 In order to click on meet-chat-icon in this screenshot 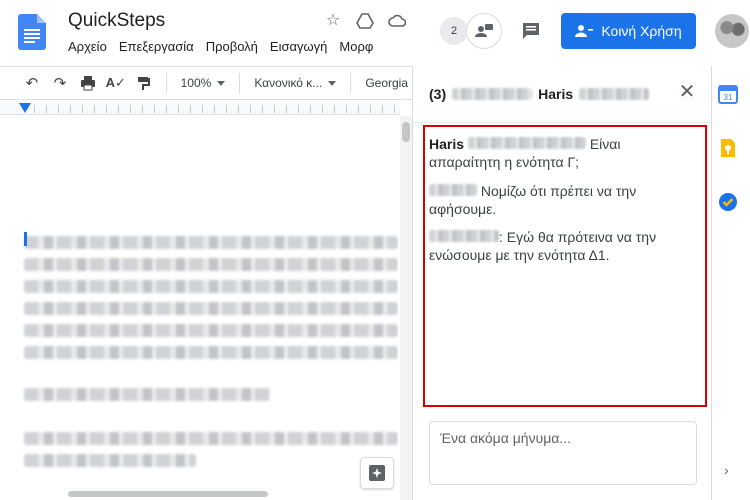, I will do `click(484, 31)`.